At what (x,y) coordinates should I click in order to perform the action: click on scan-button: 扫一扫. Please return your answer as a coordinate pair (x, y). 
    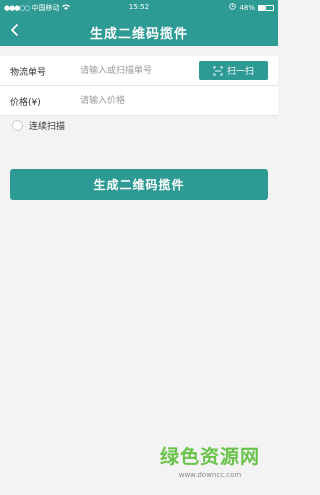
    Looking at the image, I should click on (233, 70).